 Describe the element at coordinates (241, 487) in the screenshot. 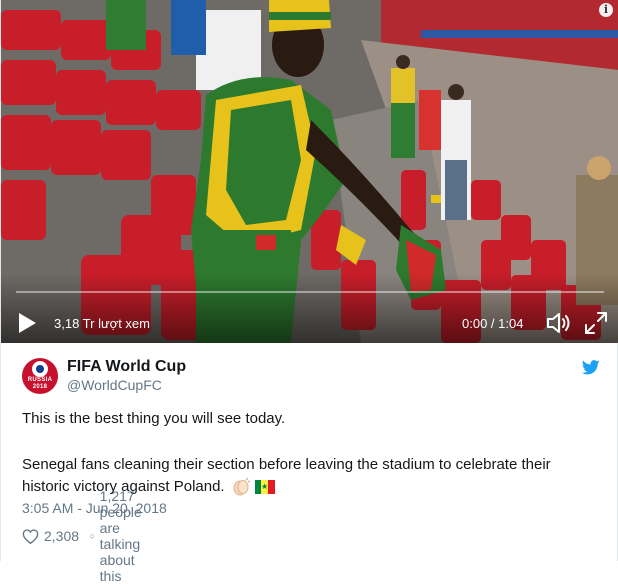

I see `clapping-hands-emoji` at that location.